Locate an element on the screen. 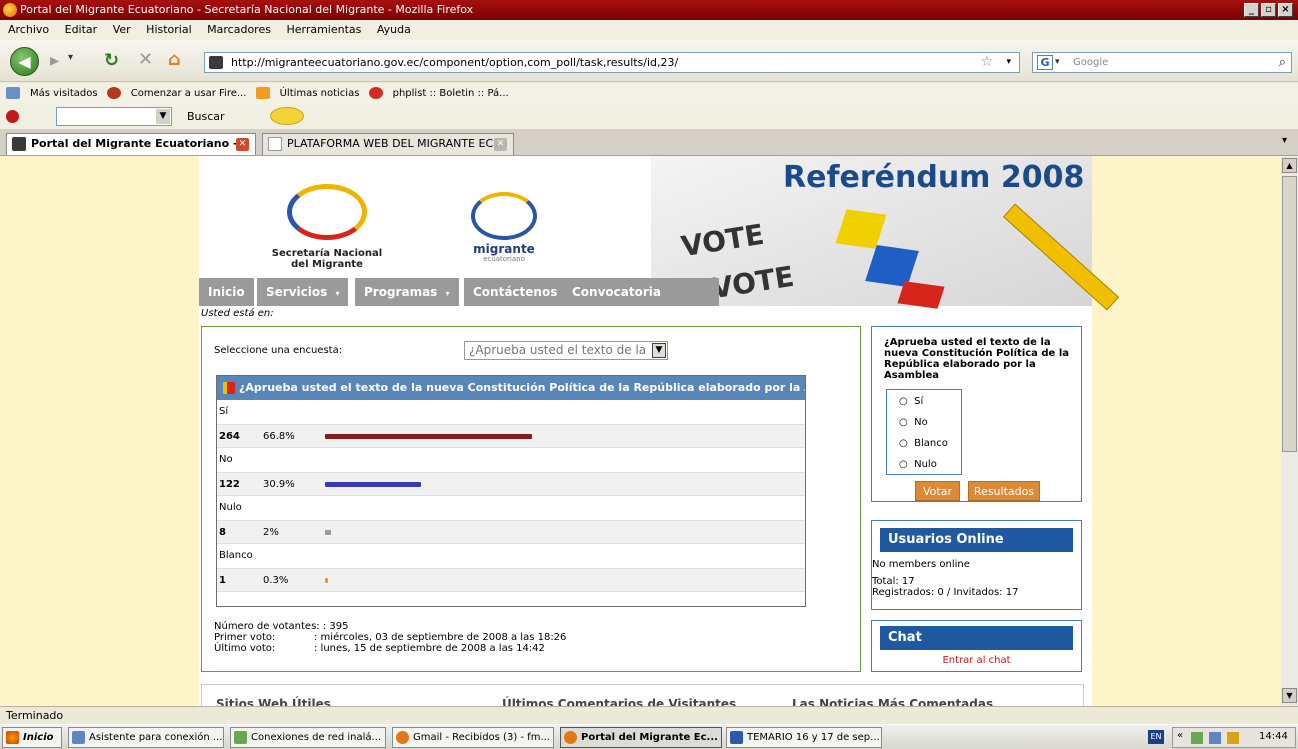 This screenshot has height=749, width=1298. option-blanco: ○ Blanco is located at coordinates (923, 443).